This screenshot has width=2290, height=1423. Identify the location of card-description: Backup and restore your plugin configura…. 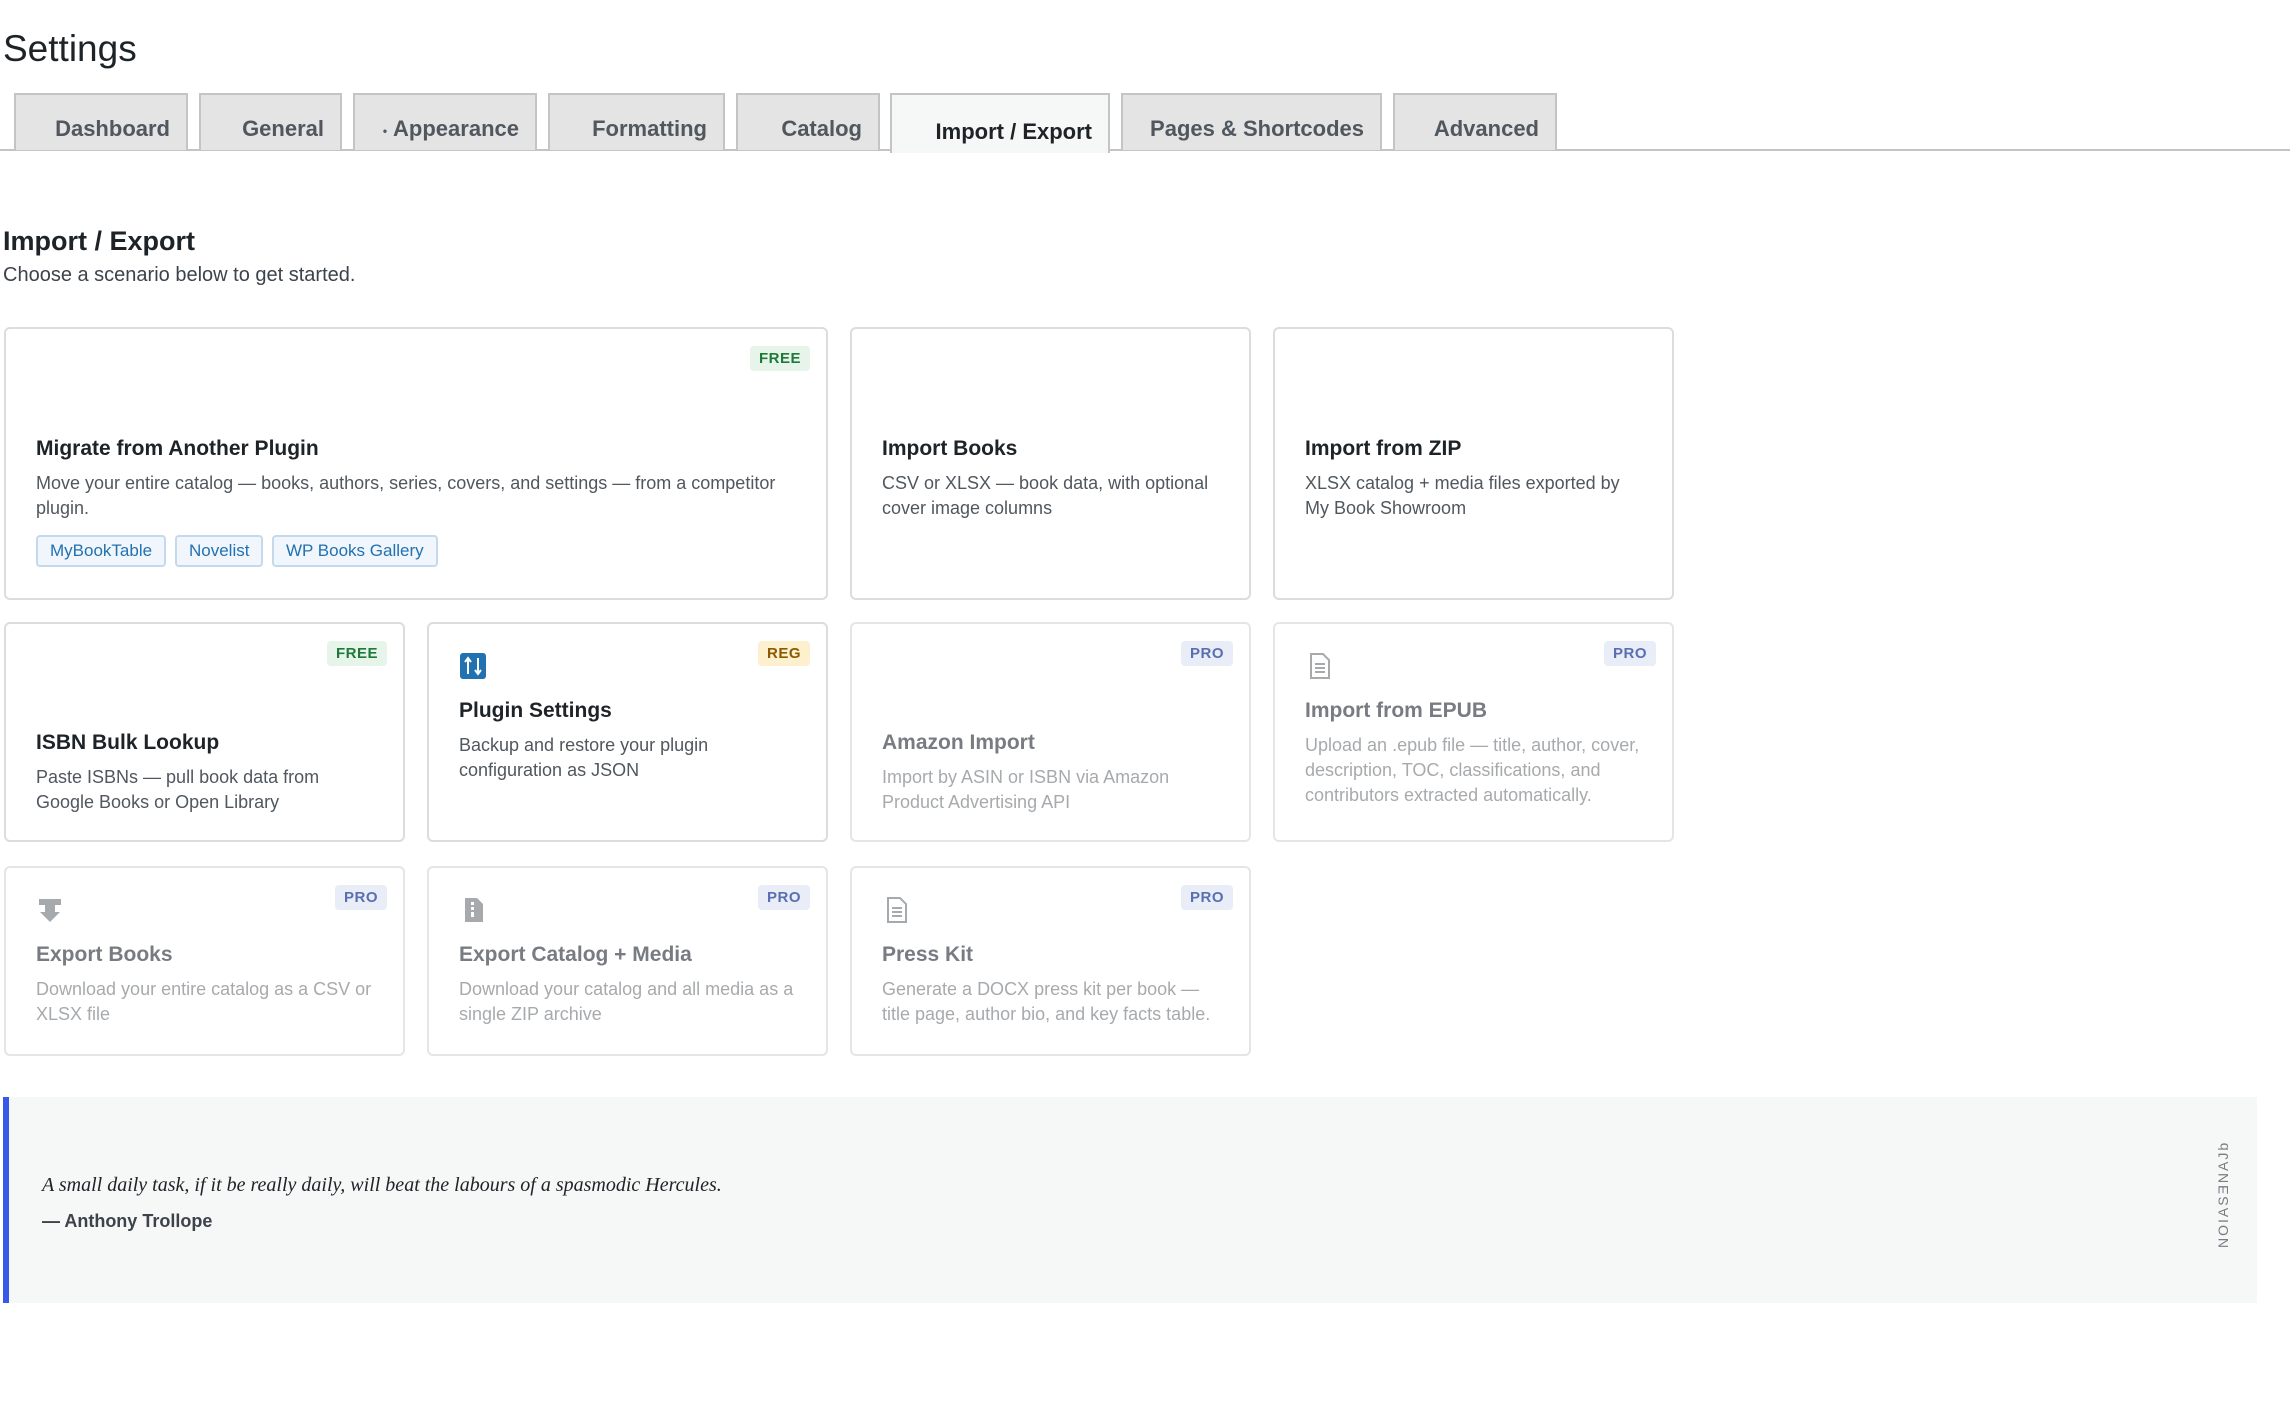
(584, 757).